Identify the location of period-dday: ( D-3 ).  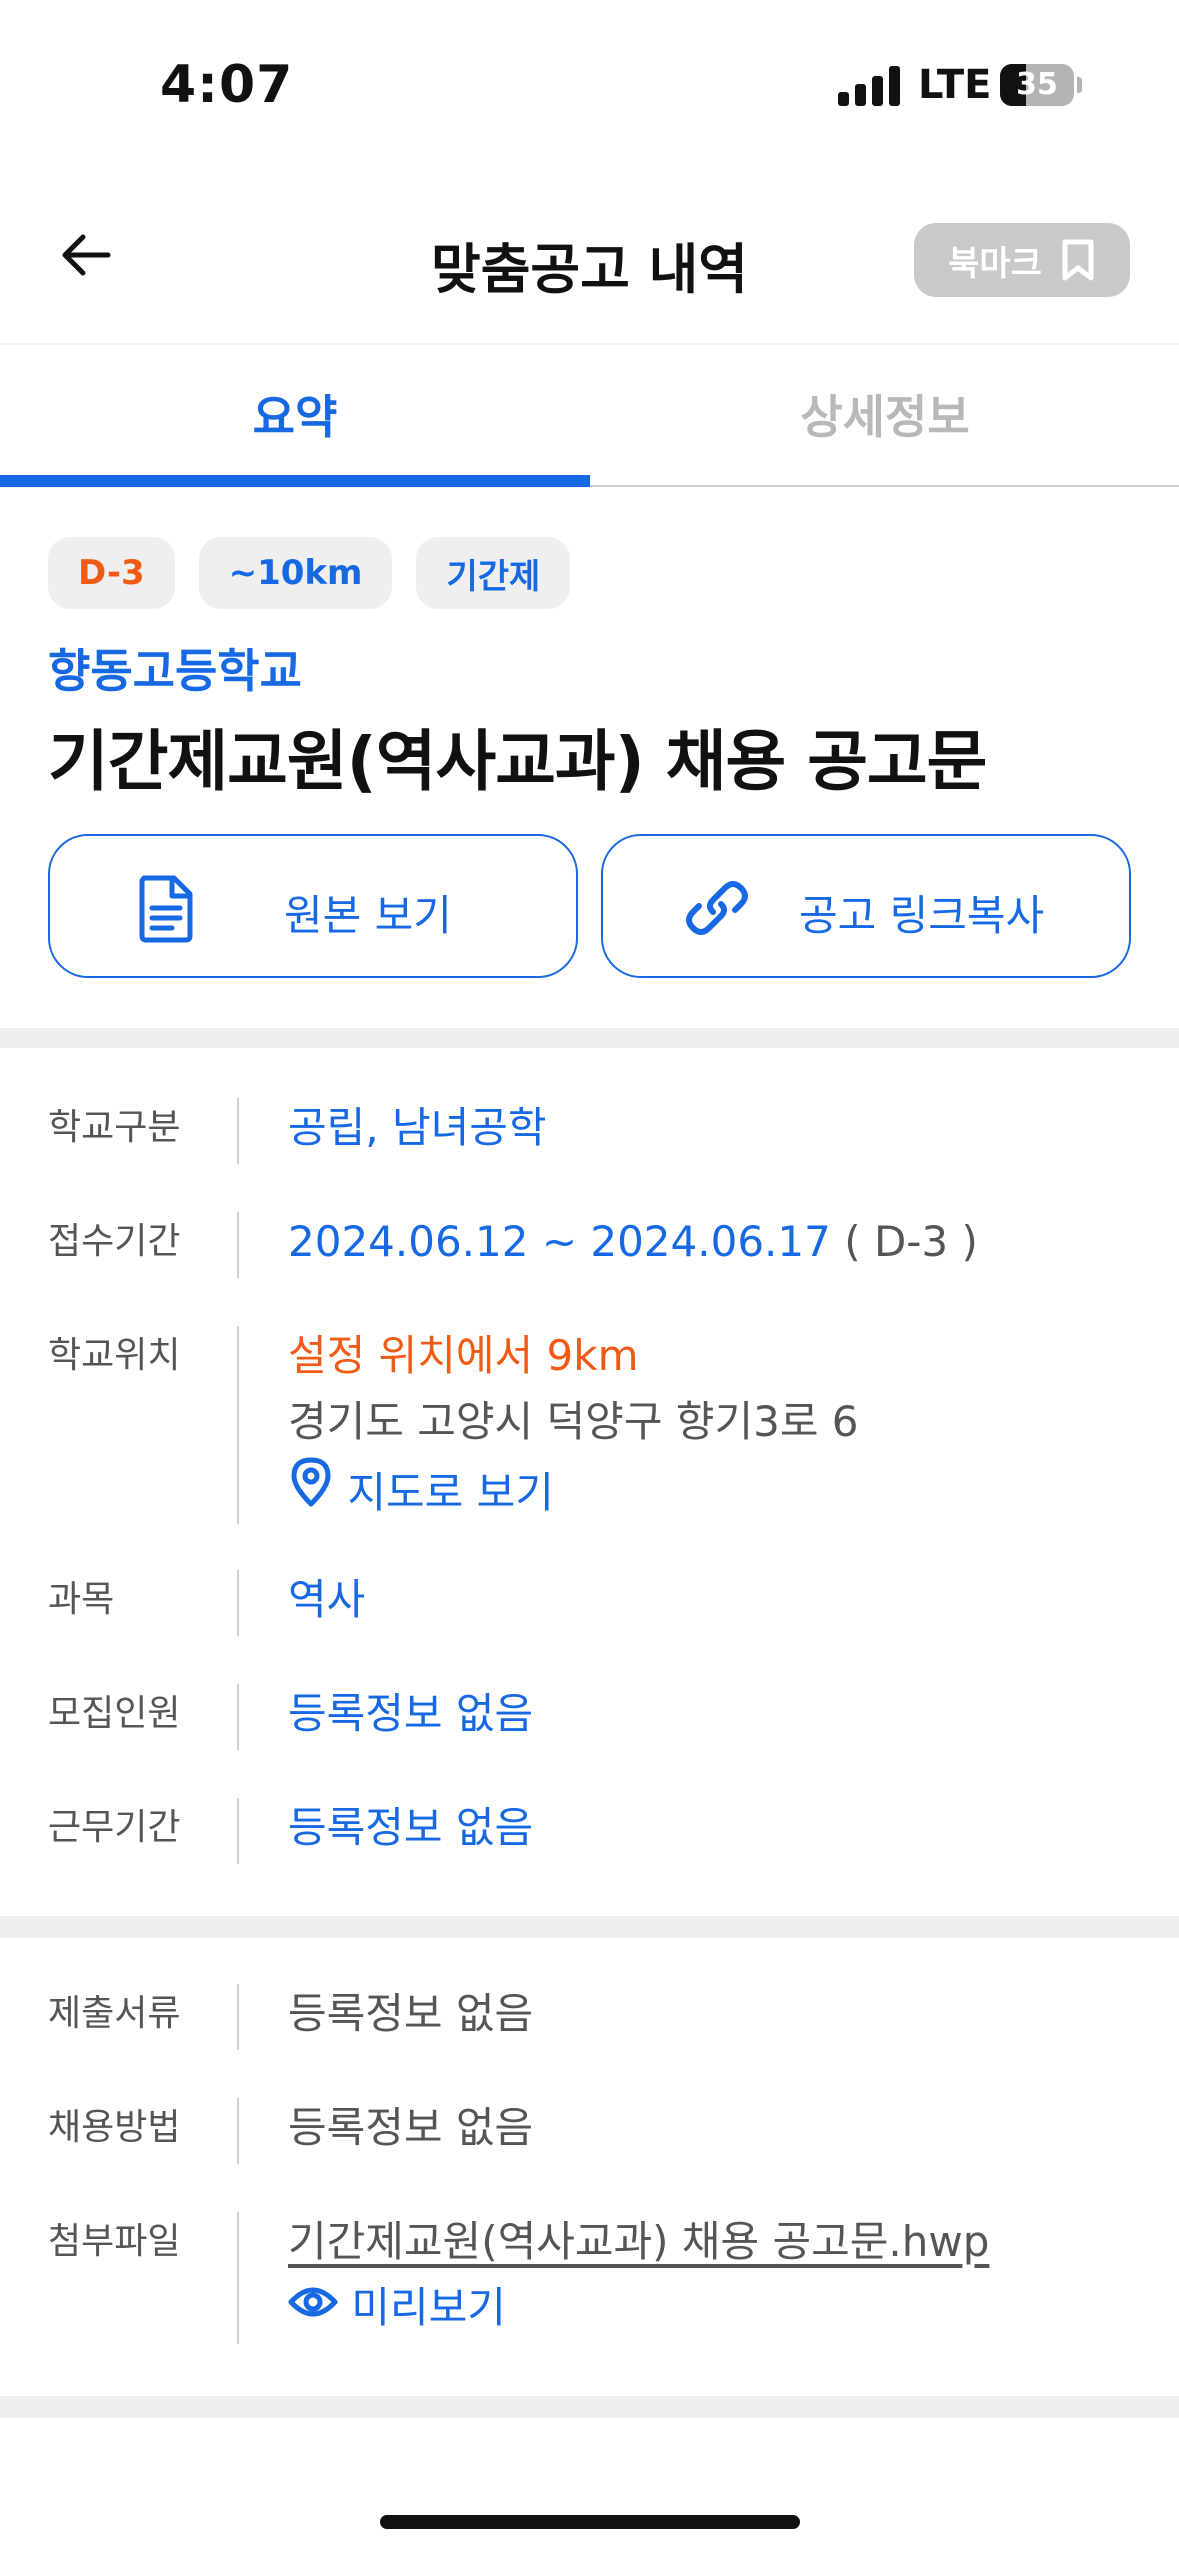
(911, 1241).